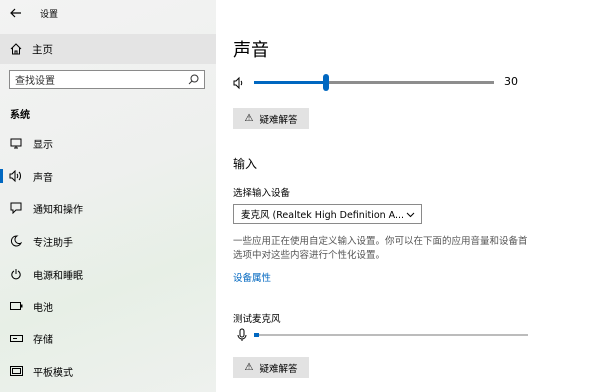  Describe the element at coordinates (108, 371) in the screenshot. I see `sidebar-item-tablet-mode: 平板模式` at that location.